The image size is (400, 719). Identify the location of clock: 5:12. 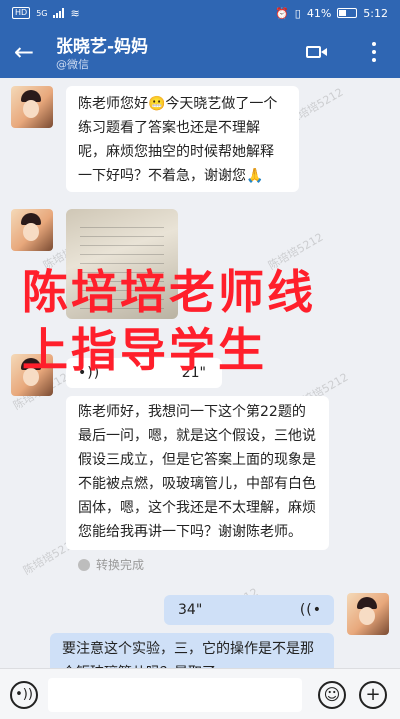
(375, 13).